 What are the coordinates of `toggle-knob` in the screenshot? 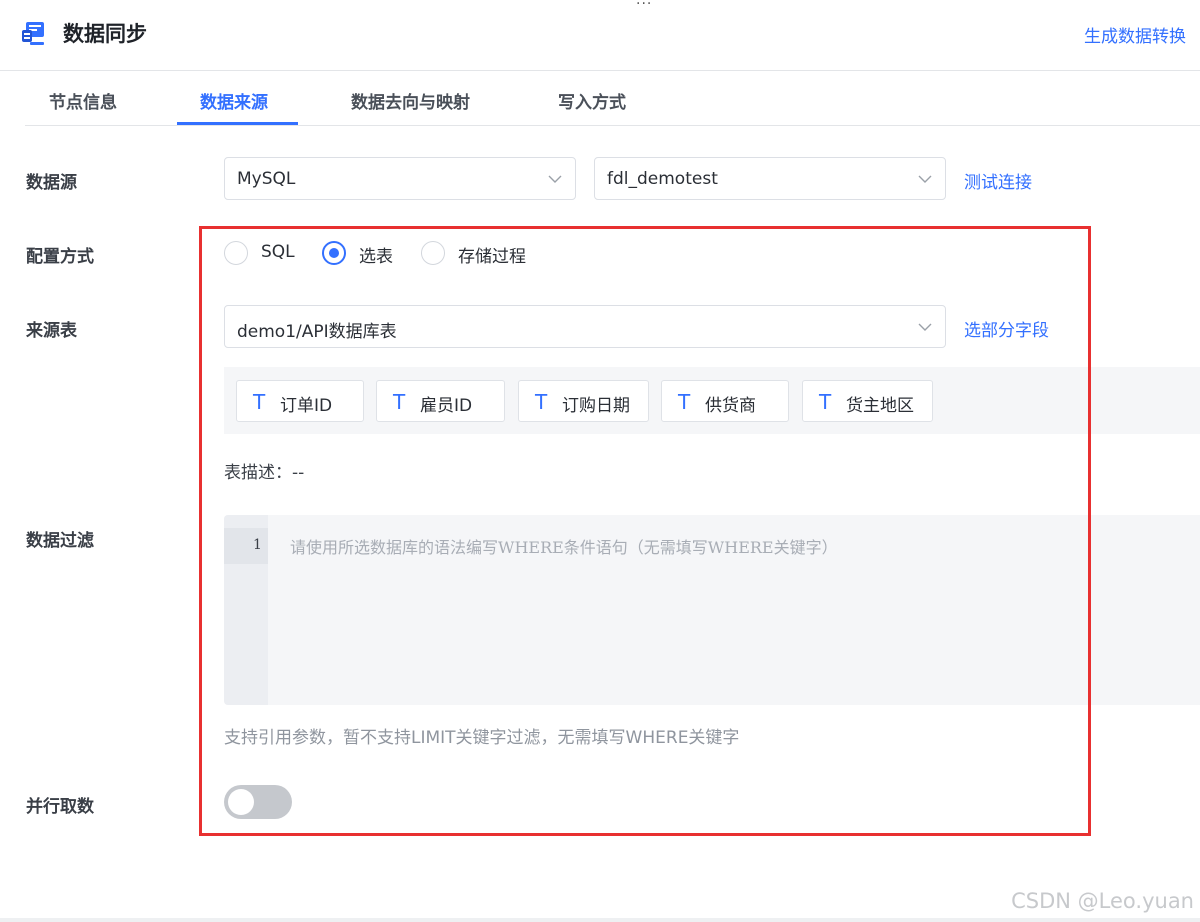 It's located at (241, 802).